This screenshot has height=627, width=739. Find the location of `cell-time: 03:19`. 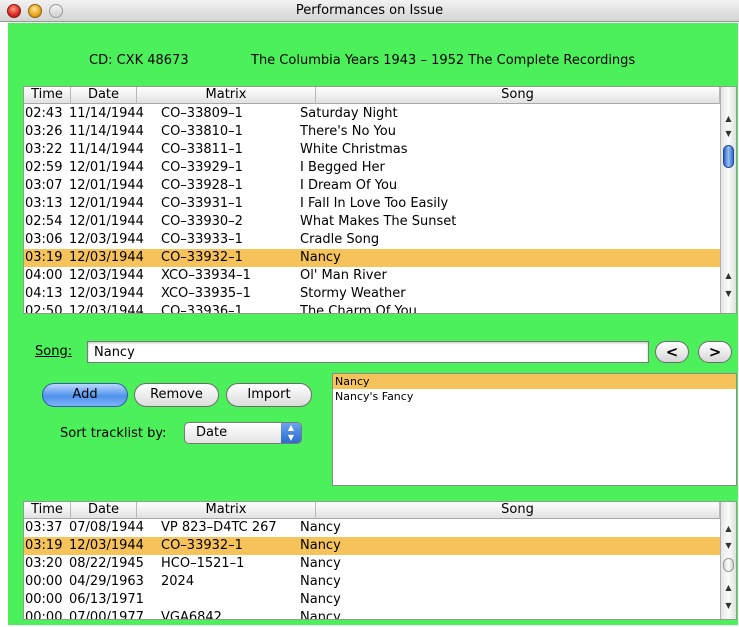

cell-time: 03:19 is located at coordinates (44, 545).